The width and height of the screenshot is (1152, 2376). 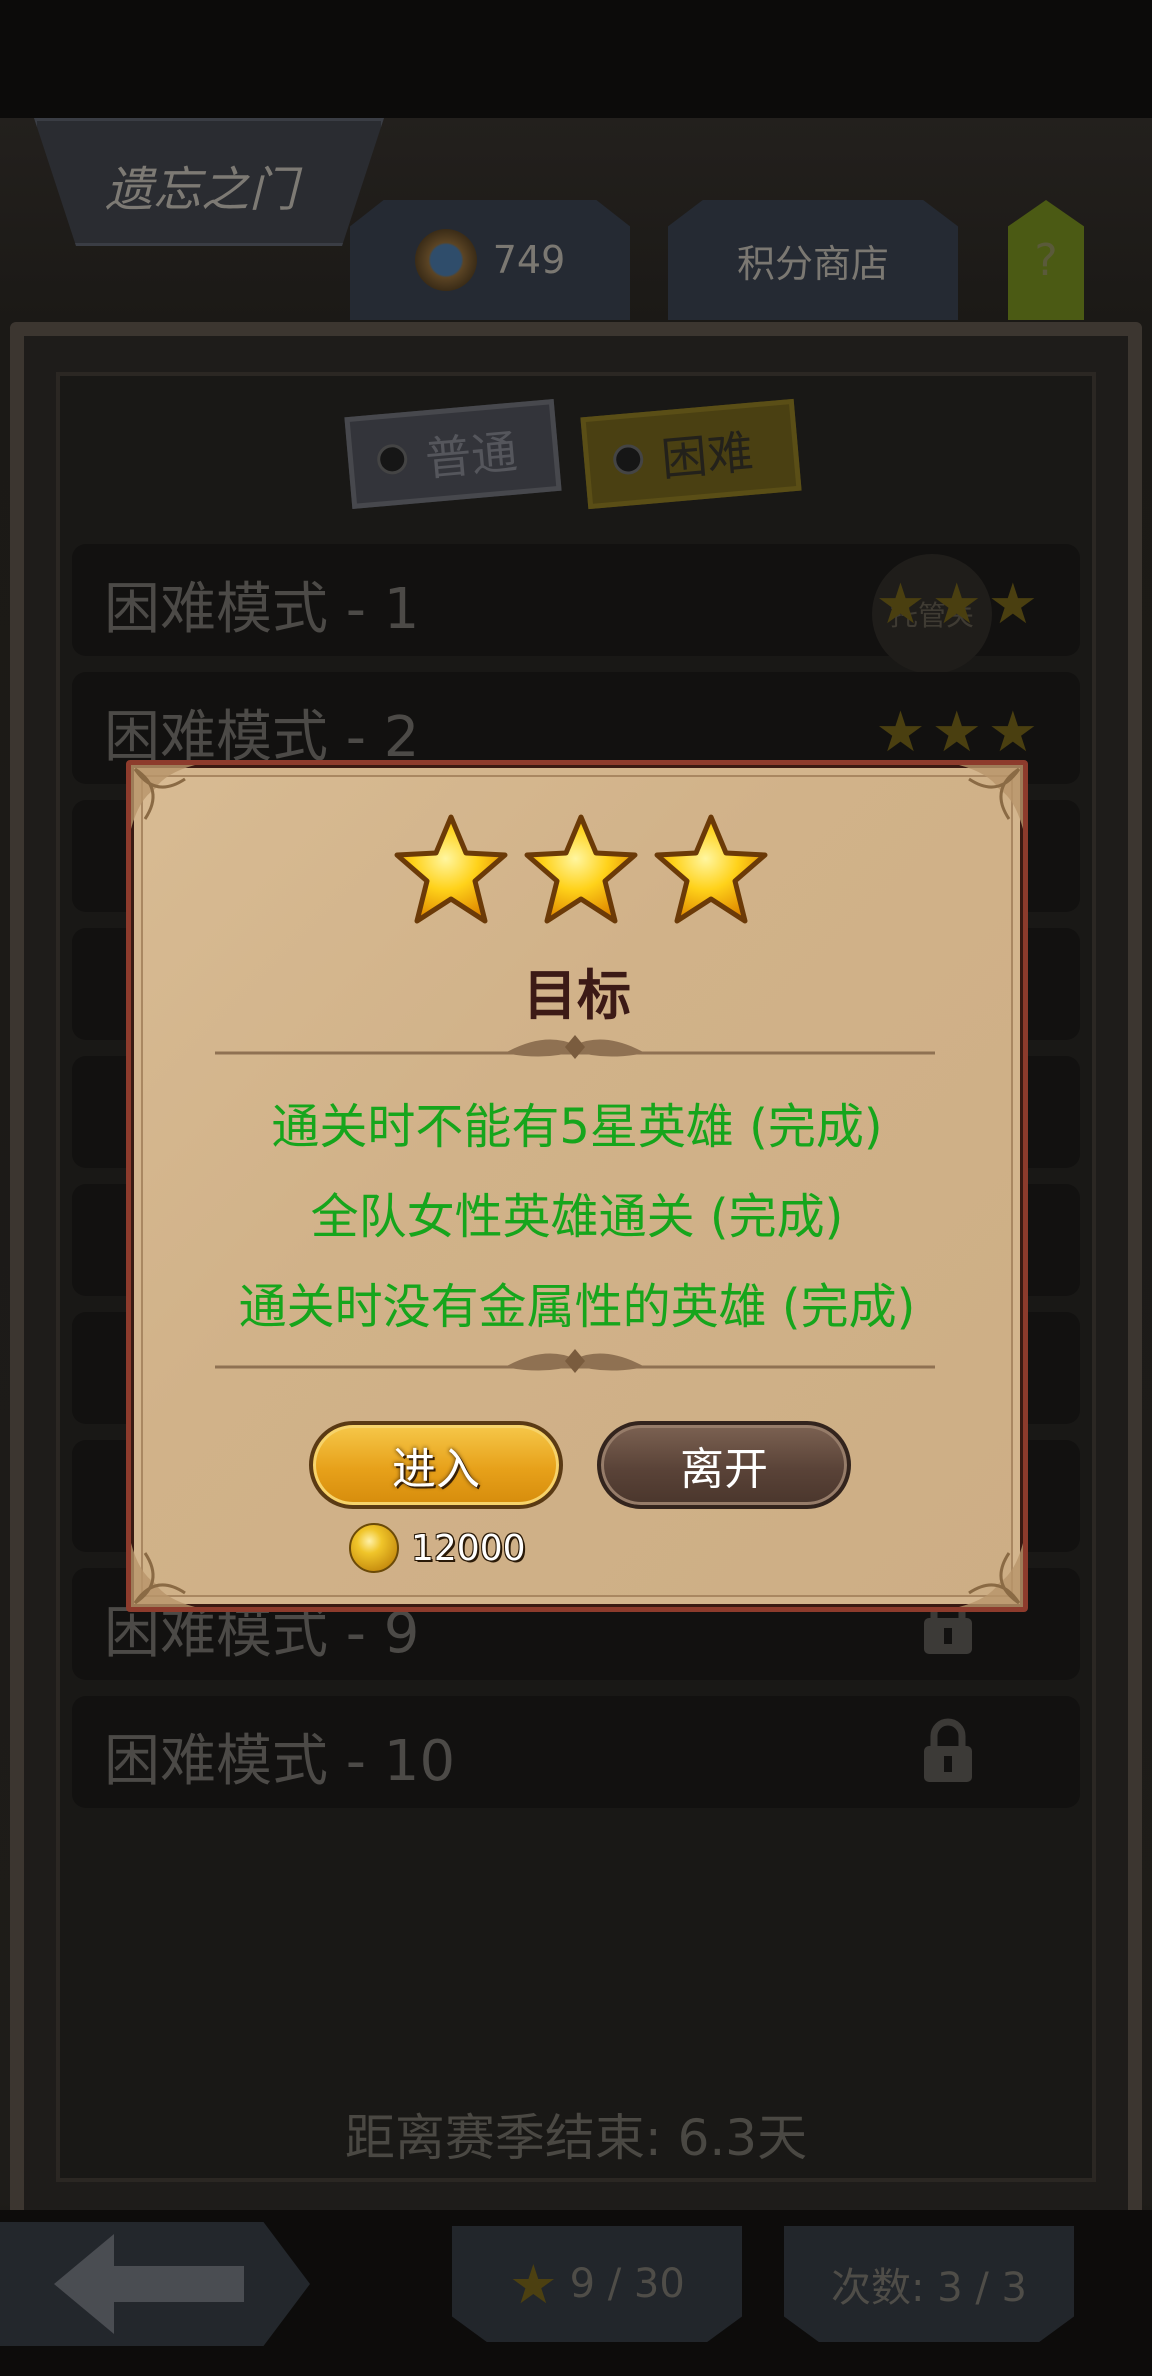 I want to click on total-stars-value: 9 / 30, so click(x=627, y=2284).